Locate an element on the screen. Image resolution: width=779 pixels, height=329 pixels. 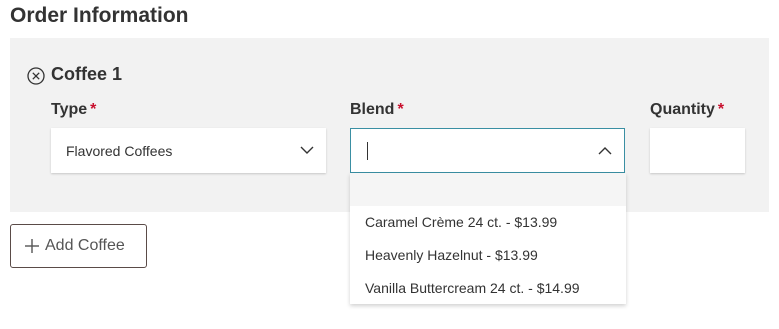
blend-label: Blend * is located at coordinates (377, 109).